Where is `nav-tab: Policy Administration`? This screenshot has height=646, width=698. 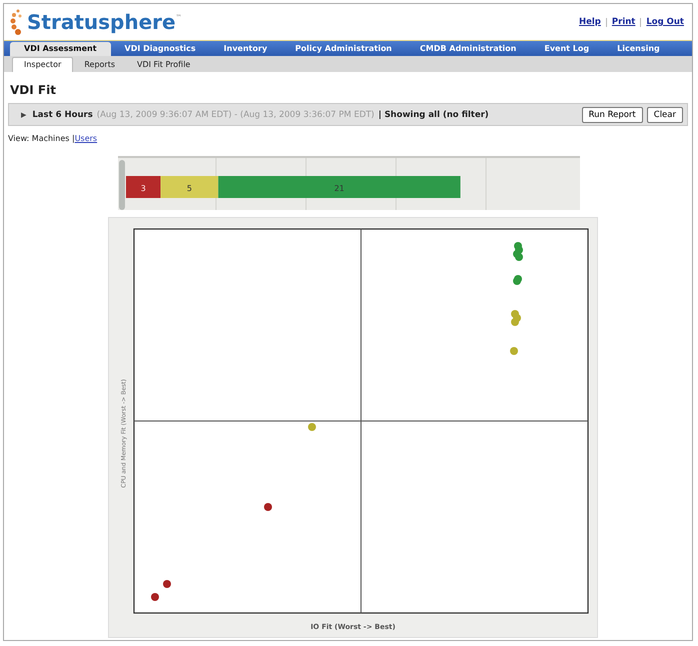 nav-tab: Policy Administration is located at coordinates (343, 49).